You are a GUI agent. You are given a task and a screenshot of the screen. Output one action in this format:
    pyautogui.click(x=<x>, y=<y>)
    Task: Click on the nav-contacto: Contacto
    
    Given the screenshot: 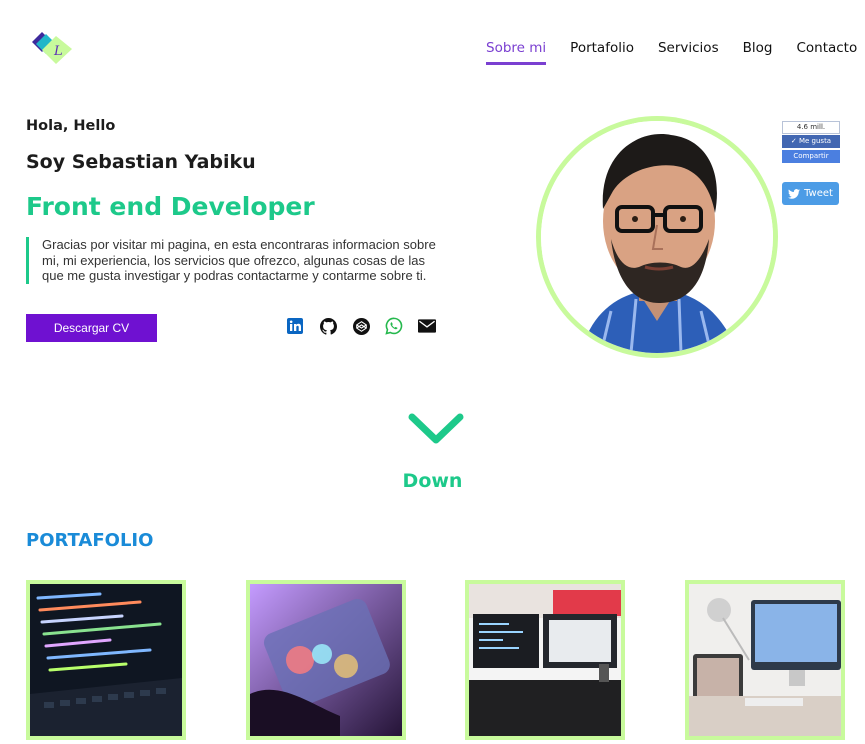 What is the action you would take?
    pyautogui.click(x=826, y=52)
    